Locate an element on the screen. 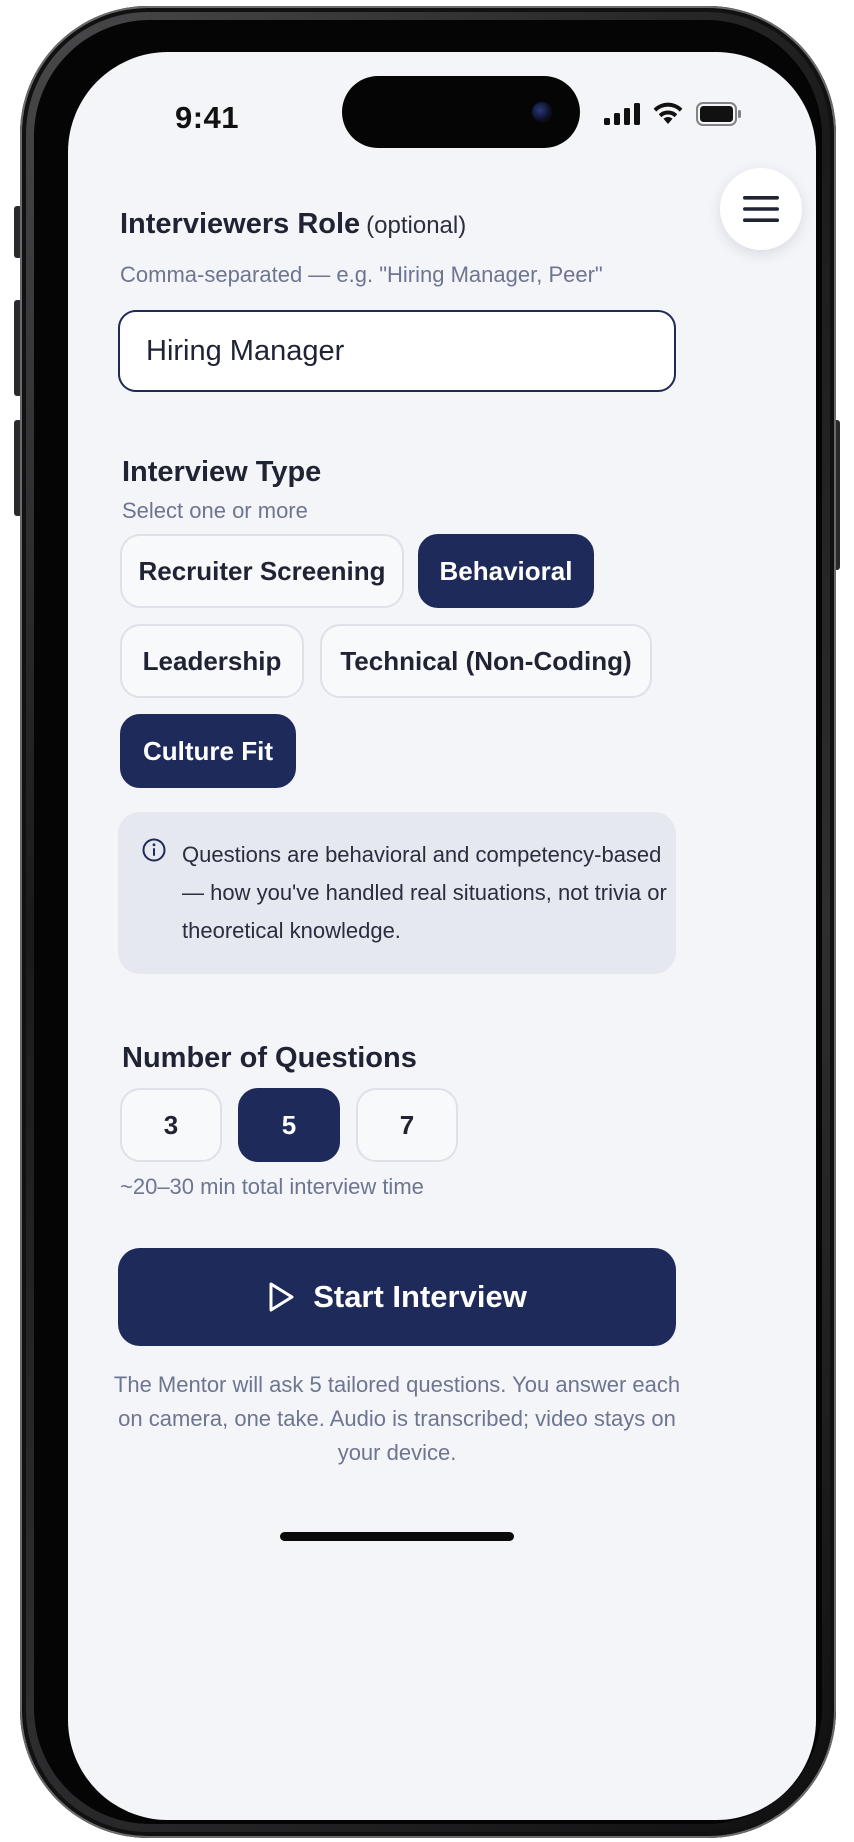  menu-button is located at coordinates (761, 209).